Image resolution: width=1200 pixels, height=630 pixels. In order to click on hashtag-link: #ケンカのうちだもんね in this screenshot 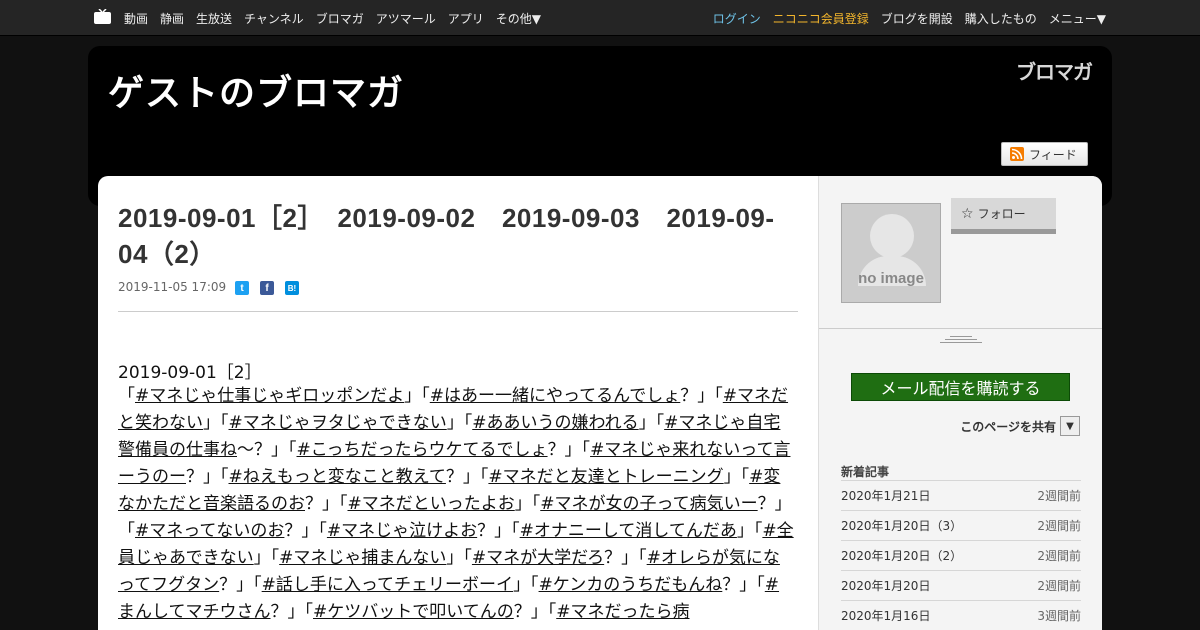, I will do `click(631, 585)`.